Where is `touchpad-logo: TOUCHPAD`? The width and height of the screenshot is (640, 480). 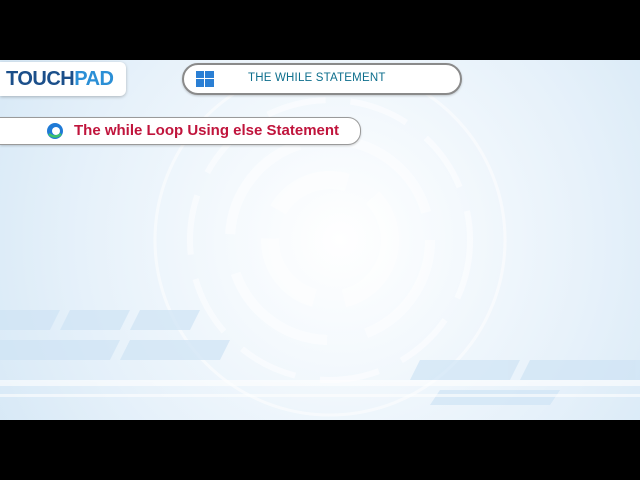 touchpad-logo: TOUCHPAD is located at coordinates (63, 79).